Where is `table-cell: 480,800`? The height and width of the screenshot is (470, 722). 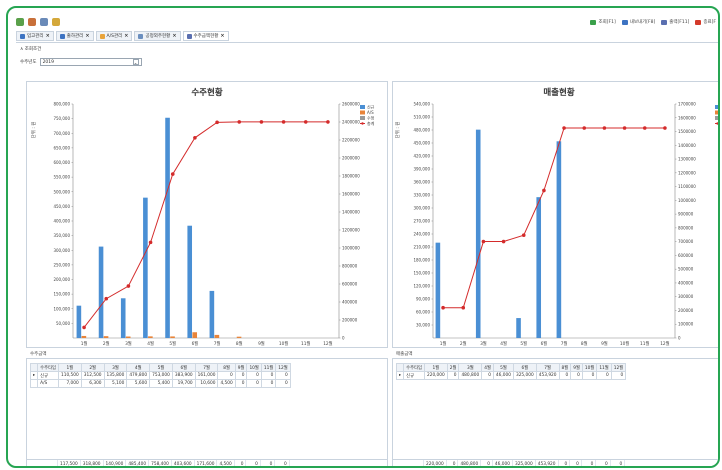 table-cell: 480,800 is located at coordinates (470, 375).